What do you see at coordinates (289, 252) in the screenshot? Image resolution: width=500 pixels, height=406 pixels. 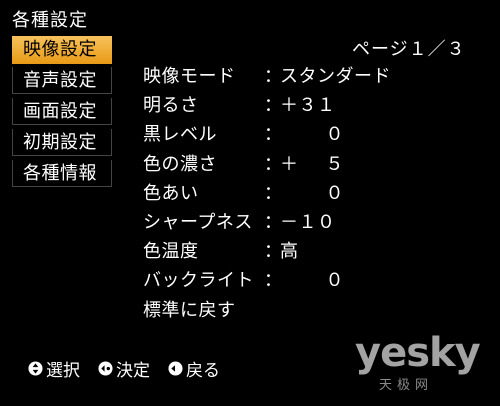 I see `setting-value: 高` at bounding box center [289, 252].